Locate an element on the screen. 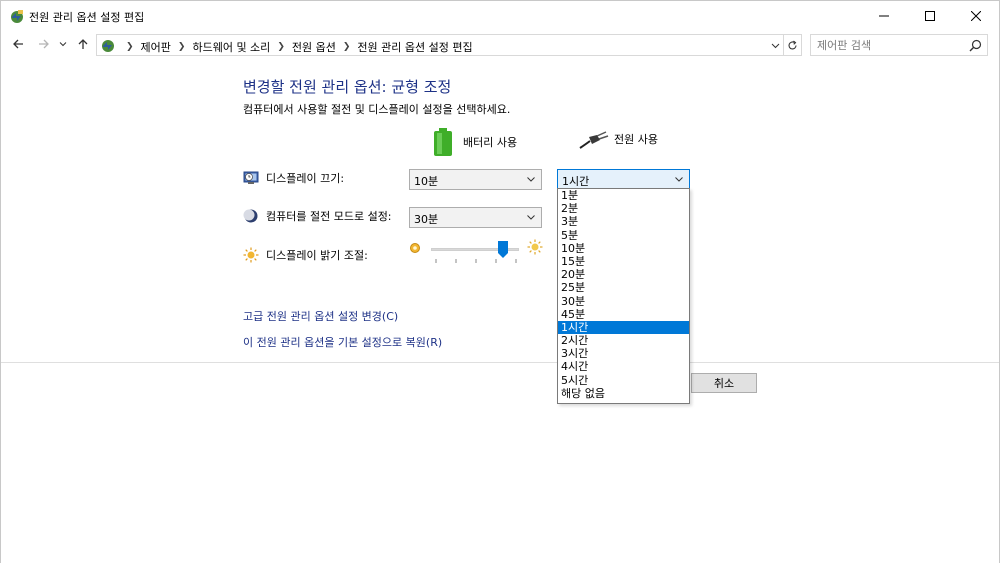 The height and width of the screenshot is (563, 1000). back-button is located at coordinates (18, 44).